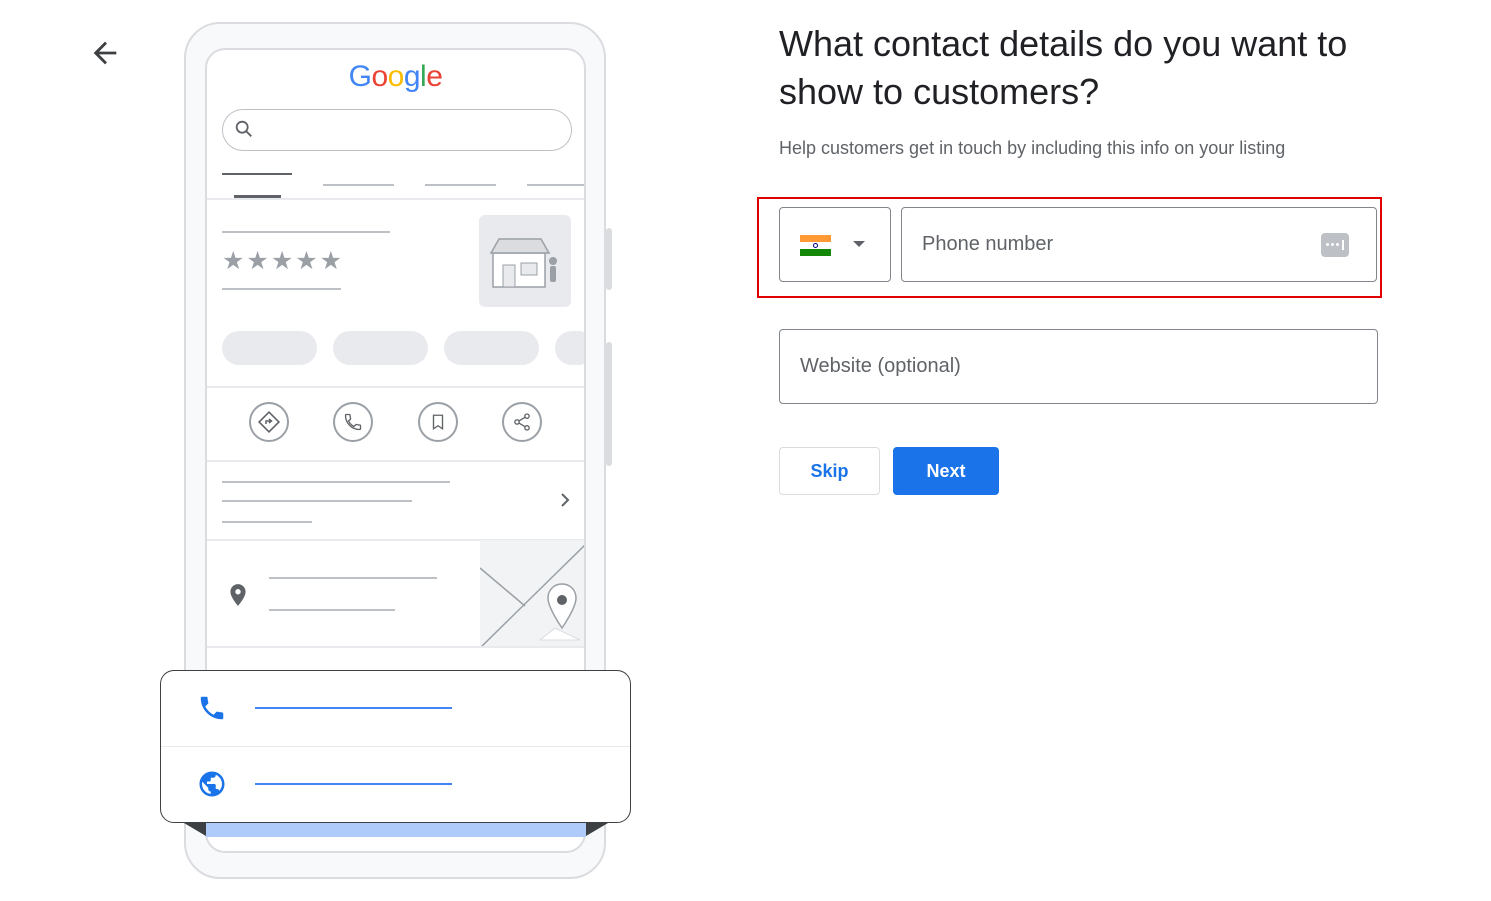 Image resolution: width=1491 pixels, height=901 pixels. Describe the element at coordinates (283, 261) in the screenshot. I see `illustration-rating-stars: ★★★★★` at that location.